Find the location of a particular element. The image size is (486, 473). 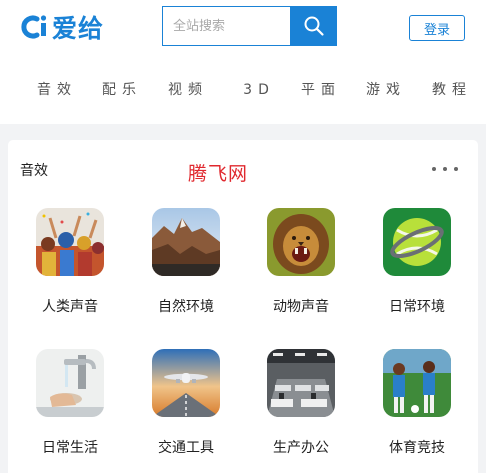

nav-item-sound-effects: 音效 is located at coordinates (57, 90).